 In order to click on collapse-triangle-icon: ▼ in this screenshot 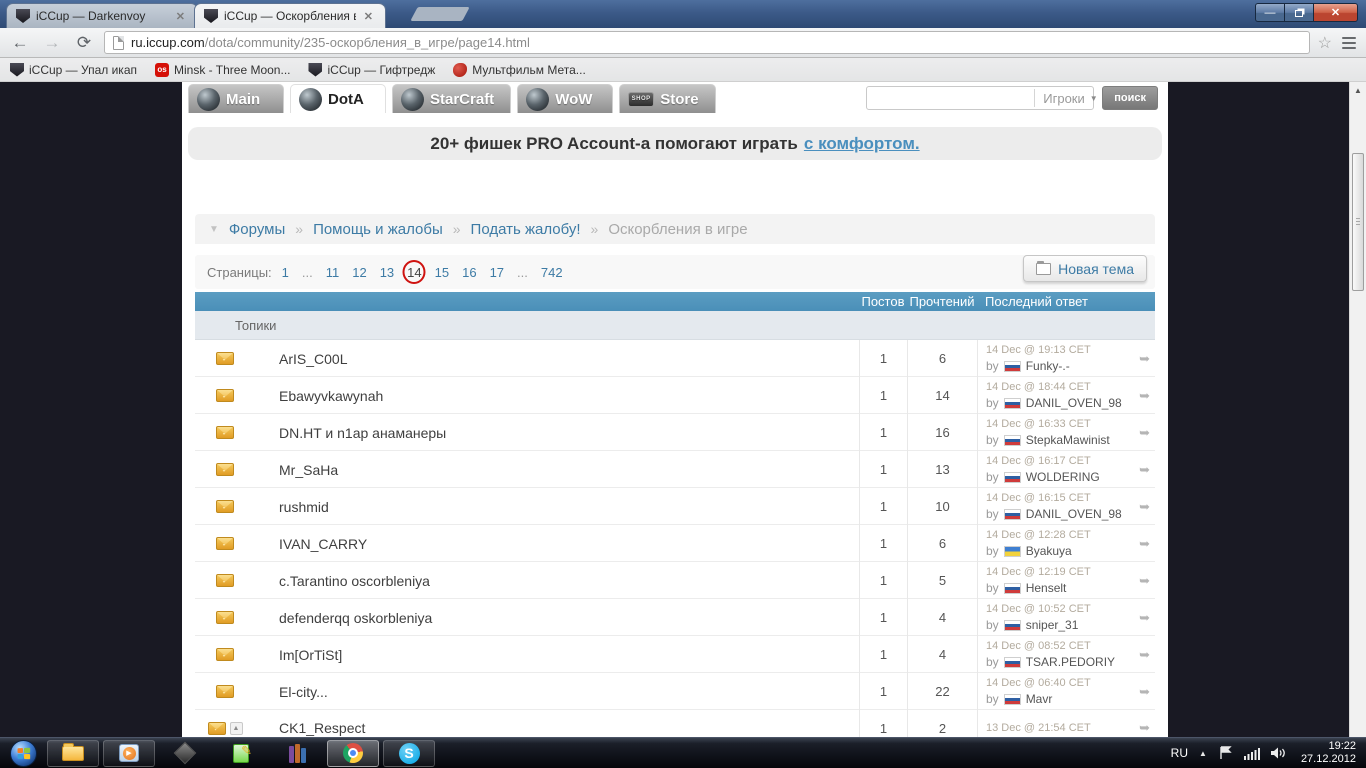, I will do `click(214, 229)`.